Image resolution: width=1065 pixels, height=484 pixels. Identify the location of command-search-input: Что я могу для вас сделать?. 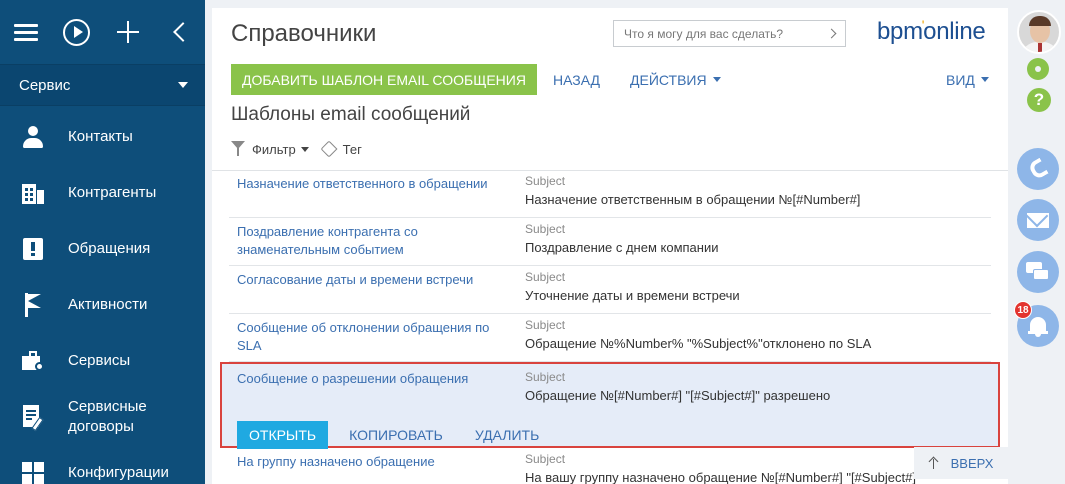
(729, 33).